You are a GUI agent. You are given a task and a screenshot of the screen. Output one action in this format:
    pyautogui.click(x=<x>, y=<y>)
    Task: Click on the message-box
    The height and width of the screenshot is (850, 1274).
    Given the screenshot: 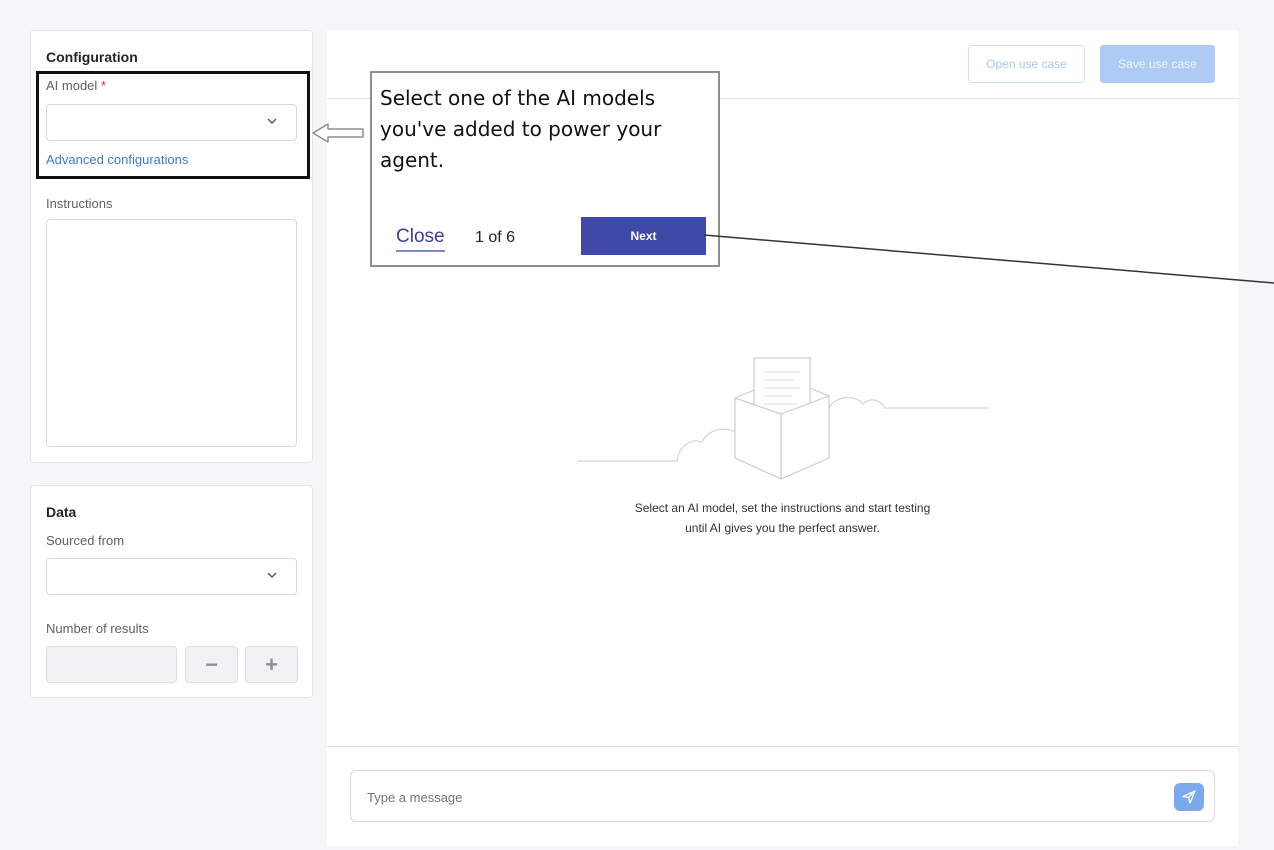 What is the action you would take?
    pyautogui.click(x=782, y=796)
    